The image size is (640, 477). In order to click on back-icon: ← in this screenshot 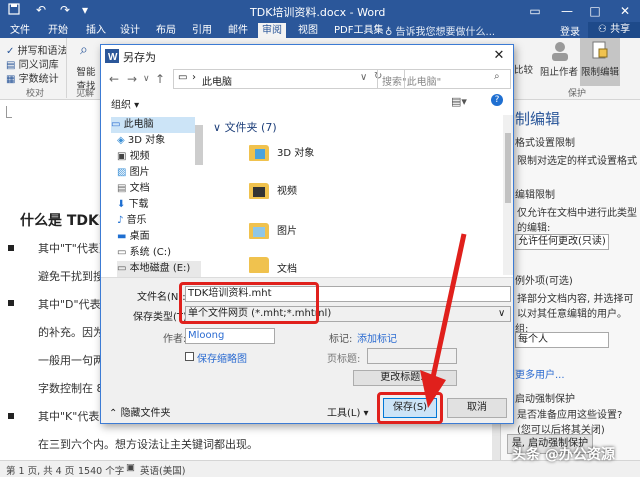, I will do `click(114, 79)`.